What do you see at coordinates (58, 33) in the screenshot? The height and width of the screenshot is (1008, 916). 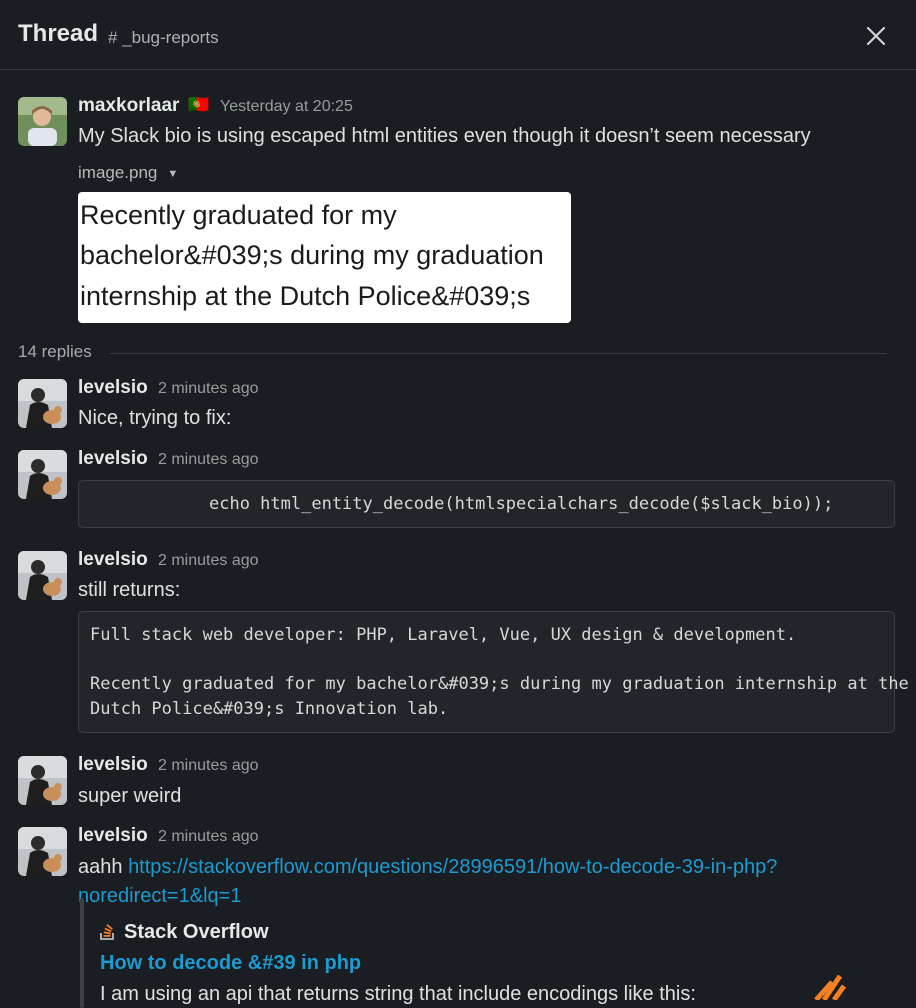 I see `thread-title: Thread` at bounding box center [58, 33].